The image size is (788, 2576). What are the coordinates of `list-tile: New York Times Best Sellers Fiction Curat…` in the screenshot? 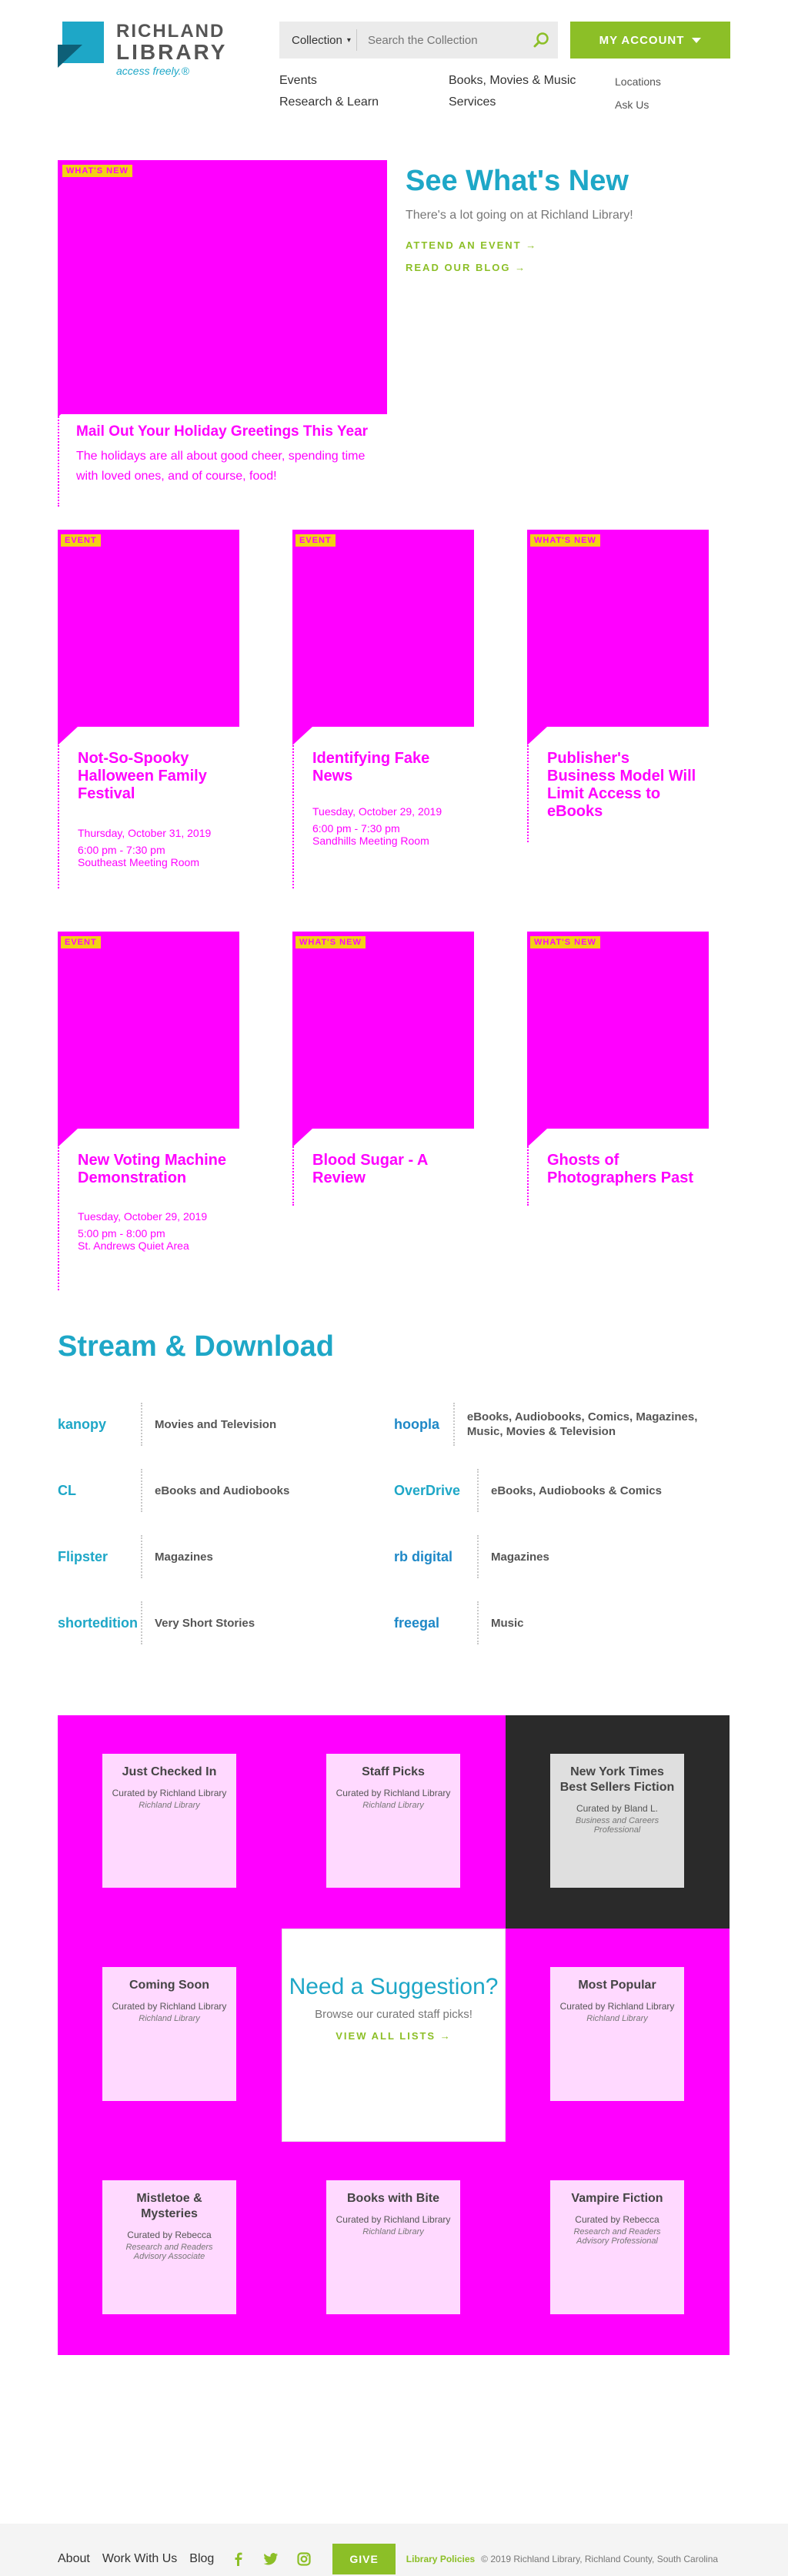 It's located at (618, 1822).